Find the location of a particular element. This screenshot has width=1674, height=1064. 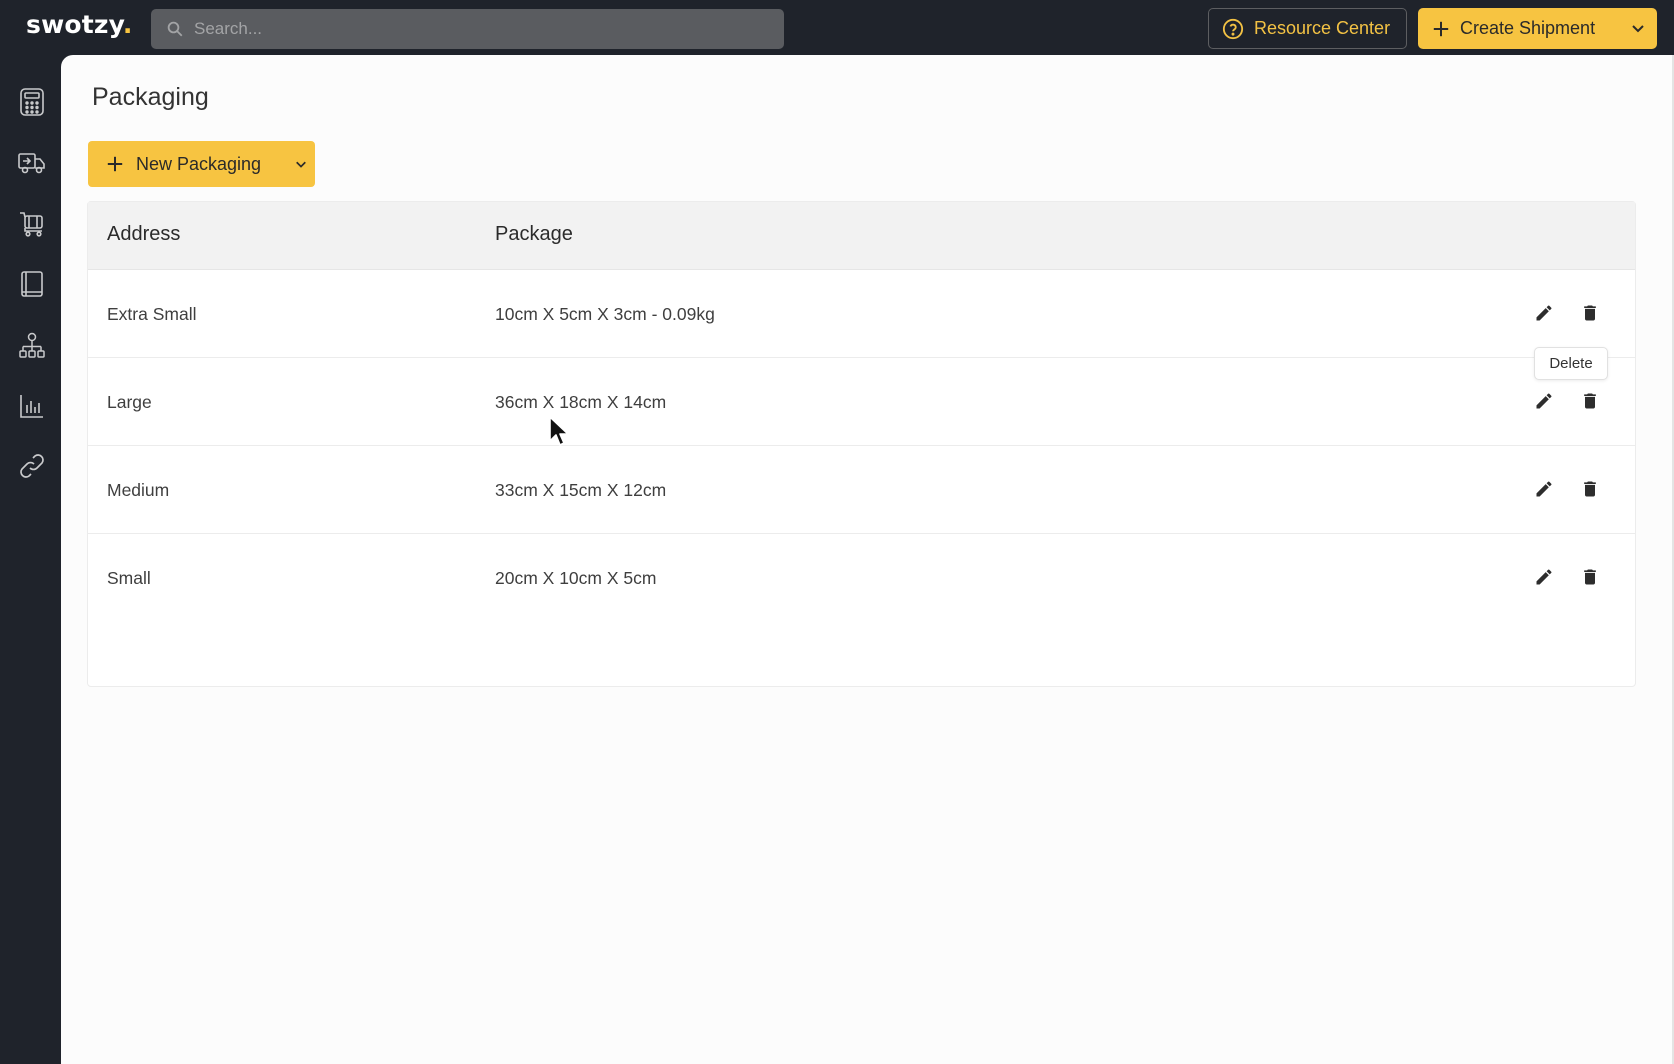

resource-center-button: Resource Center is located at coordinates (1307, 28).